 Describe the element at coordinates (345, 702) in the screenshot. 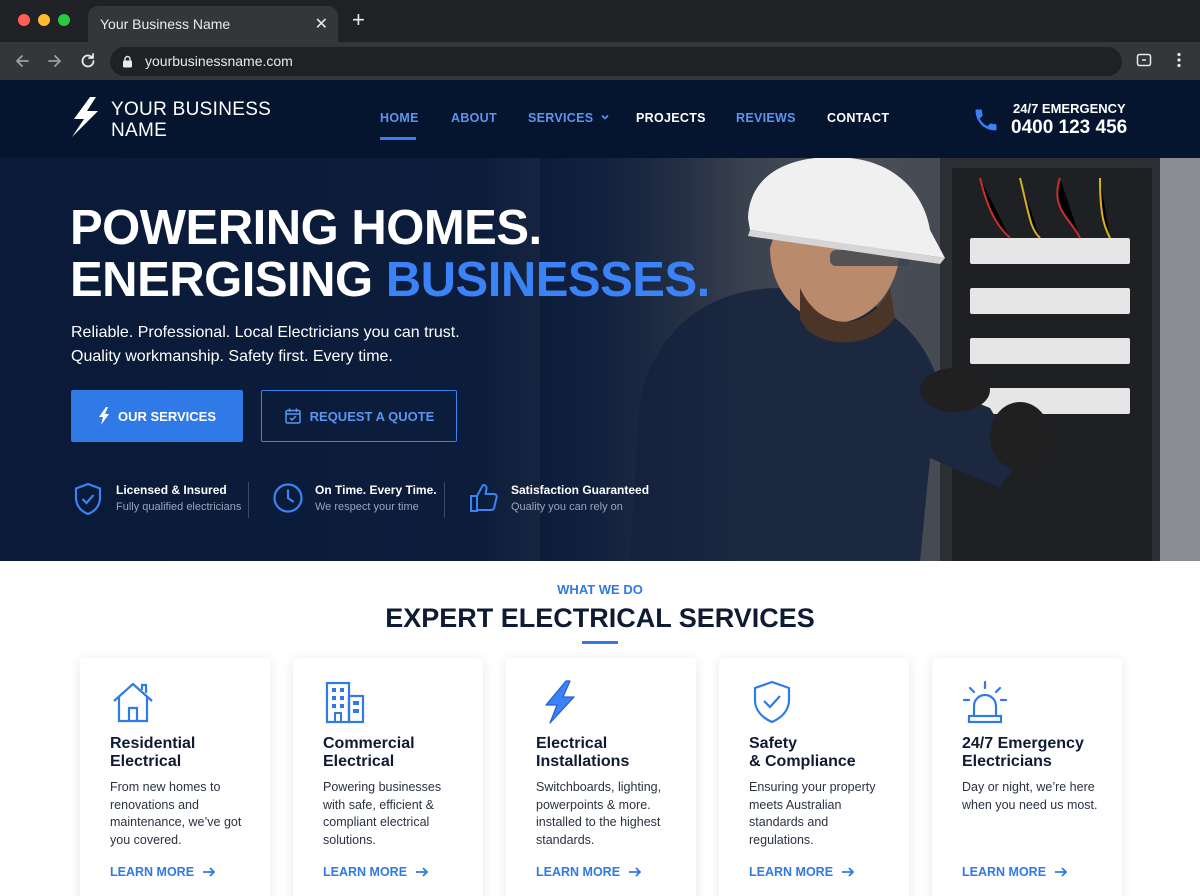

I see `building-icon` at that location.